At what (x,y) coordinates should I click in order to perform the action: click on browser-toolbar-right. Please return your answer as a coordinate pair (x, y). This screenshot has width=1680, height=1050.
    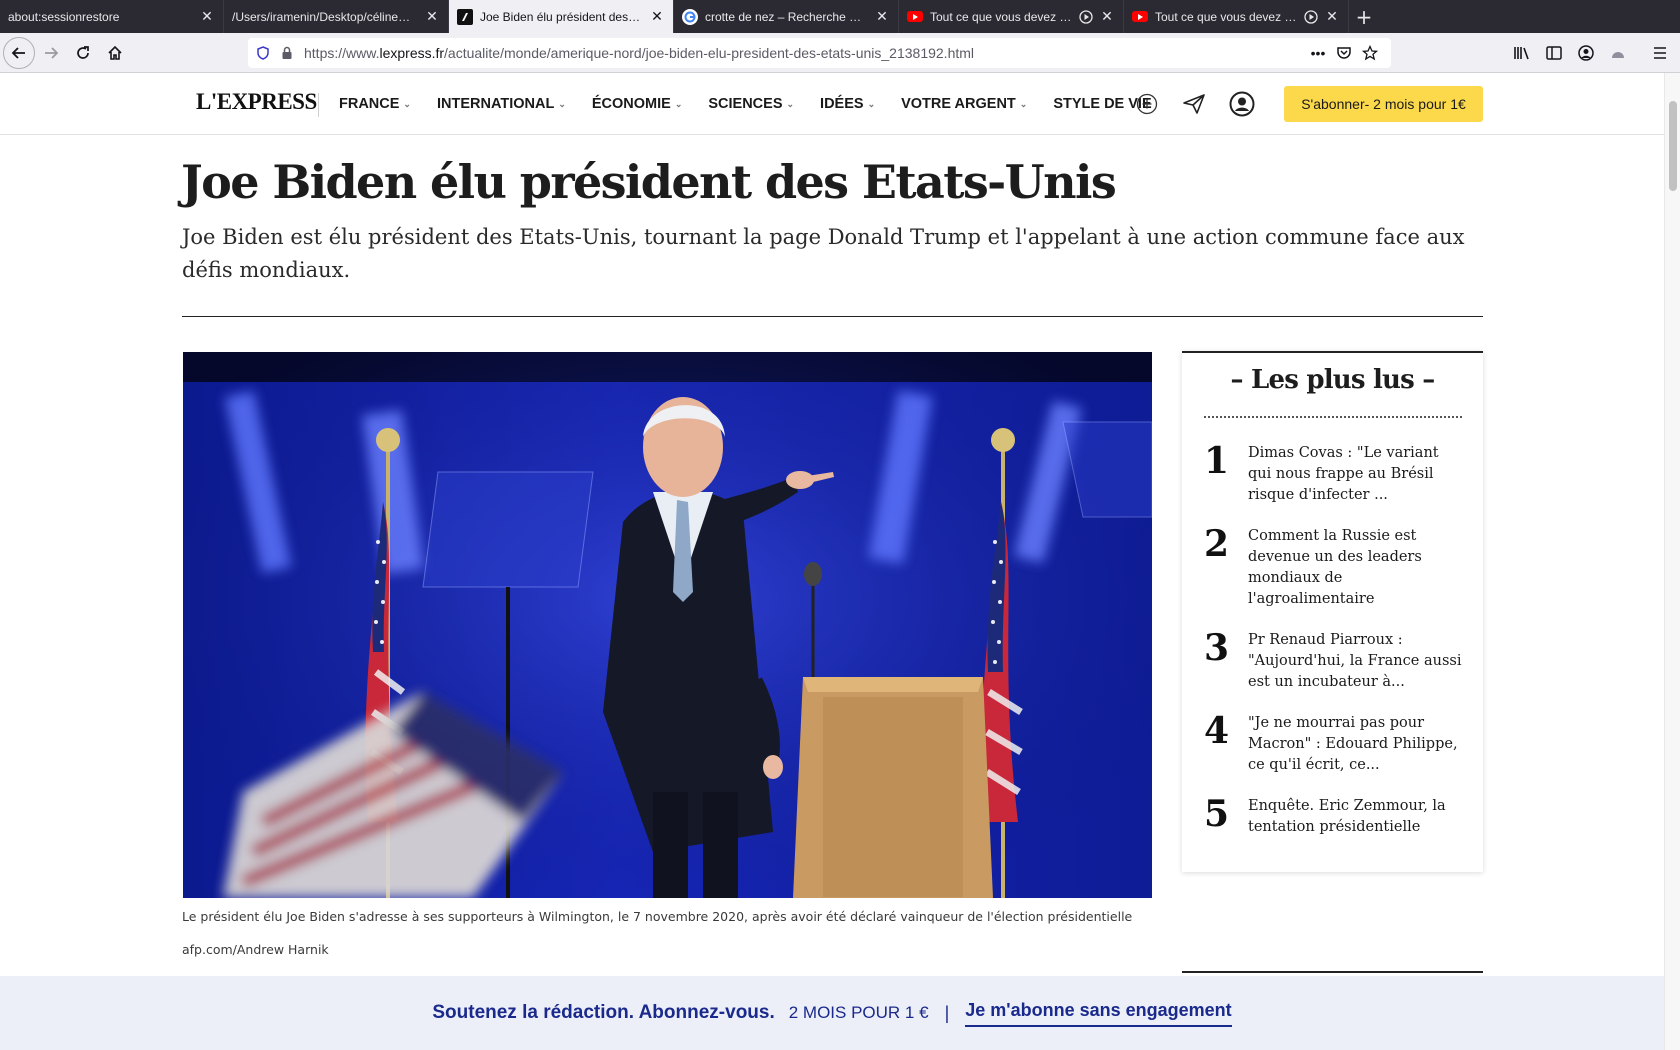
    Looking at the image, I should click on (1593, 53).